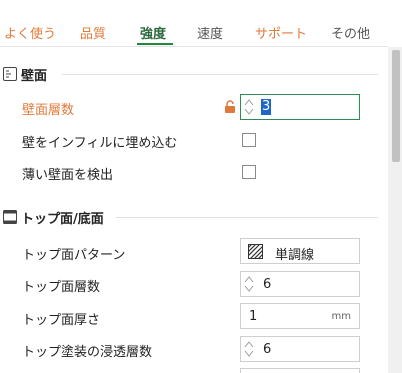 The height and width of the screenshot is (373, 402). What do you see at coordinates (74, 255) in the screenshot?
I see `top-pattern-label: トップ面パターン` at bounding box center [74, 255].